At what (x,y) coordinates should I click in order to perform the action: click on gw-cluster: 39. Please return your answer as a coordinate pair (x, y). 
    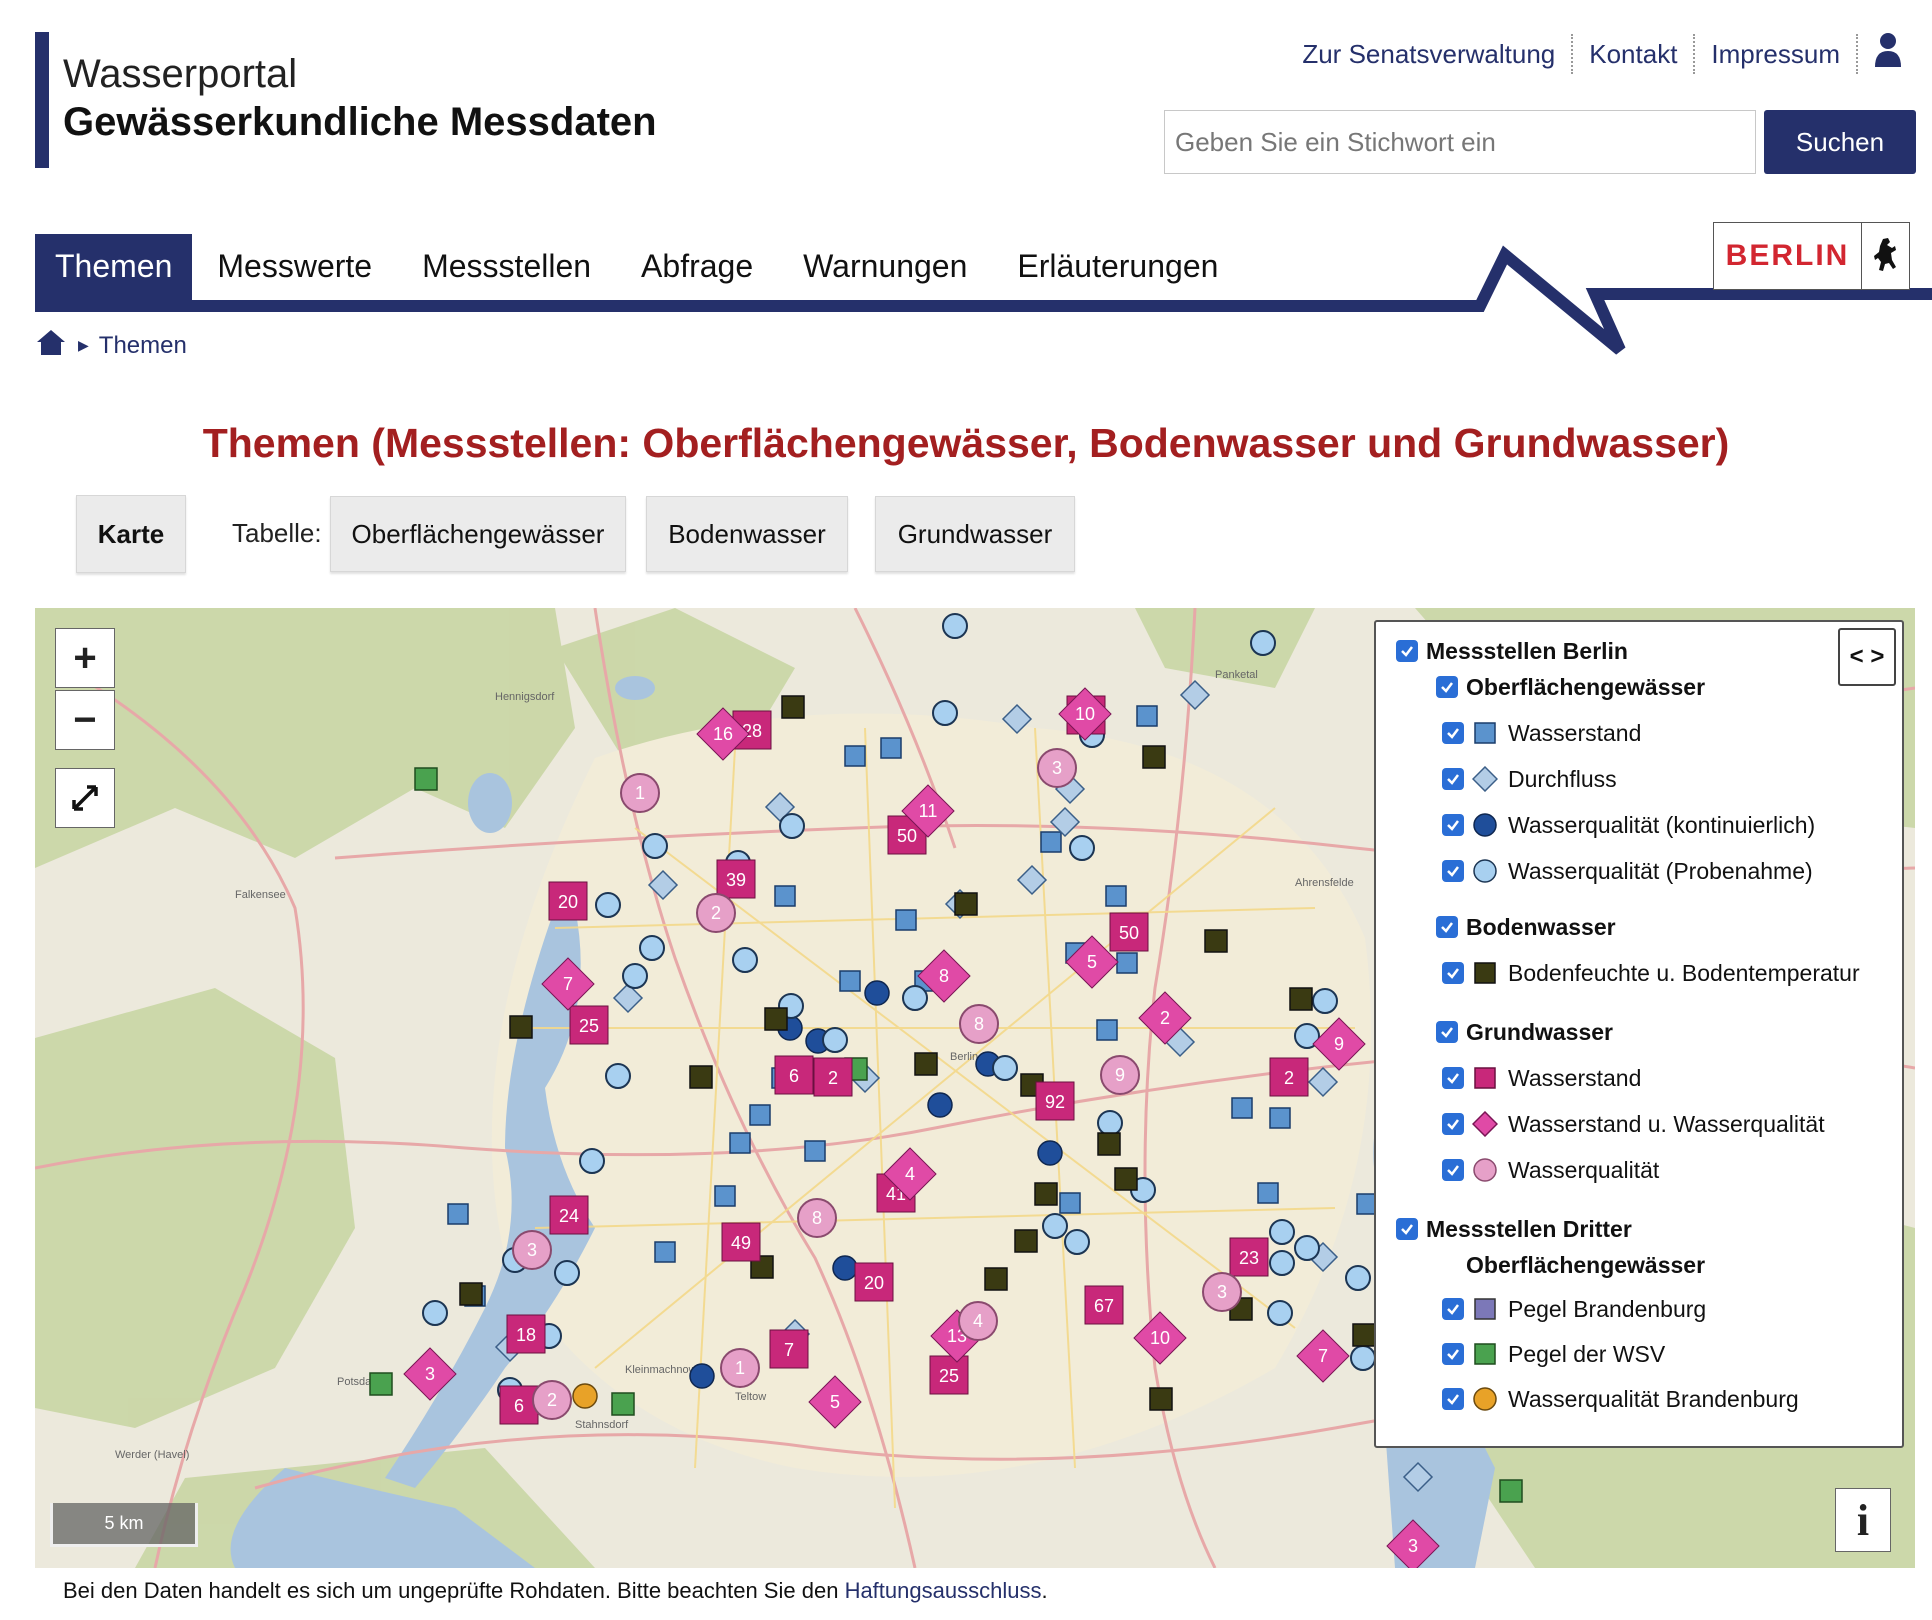
    Looking at the image, I should click on (736, 879).